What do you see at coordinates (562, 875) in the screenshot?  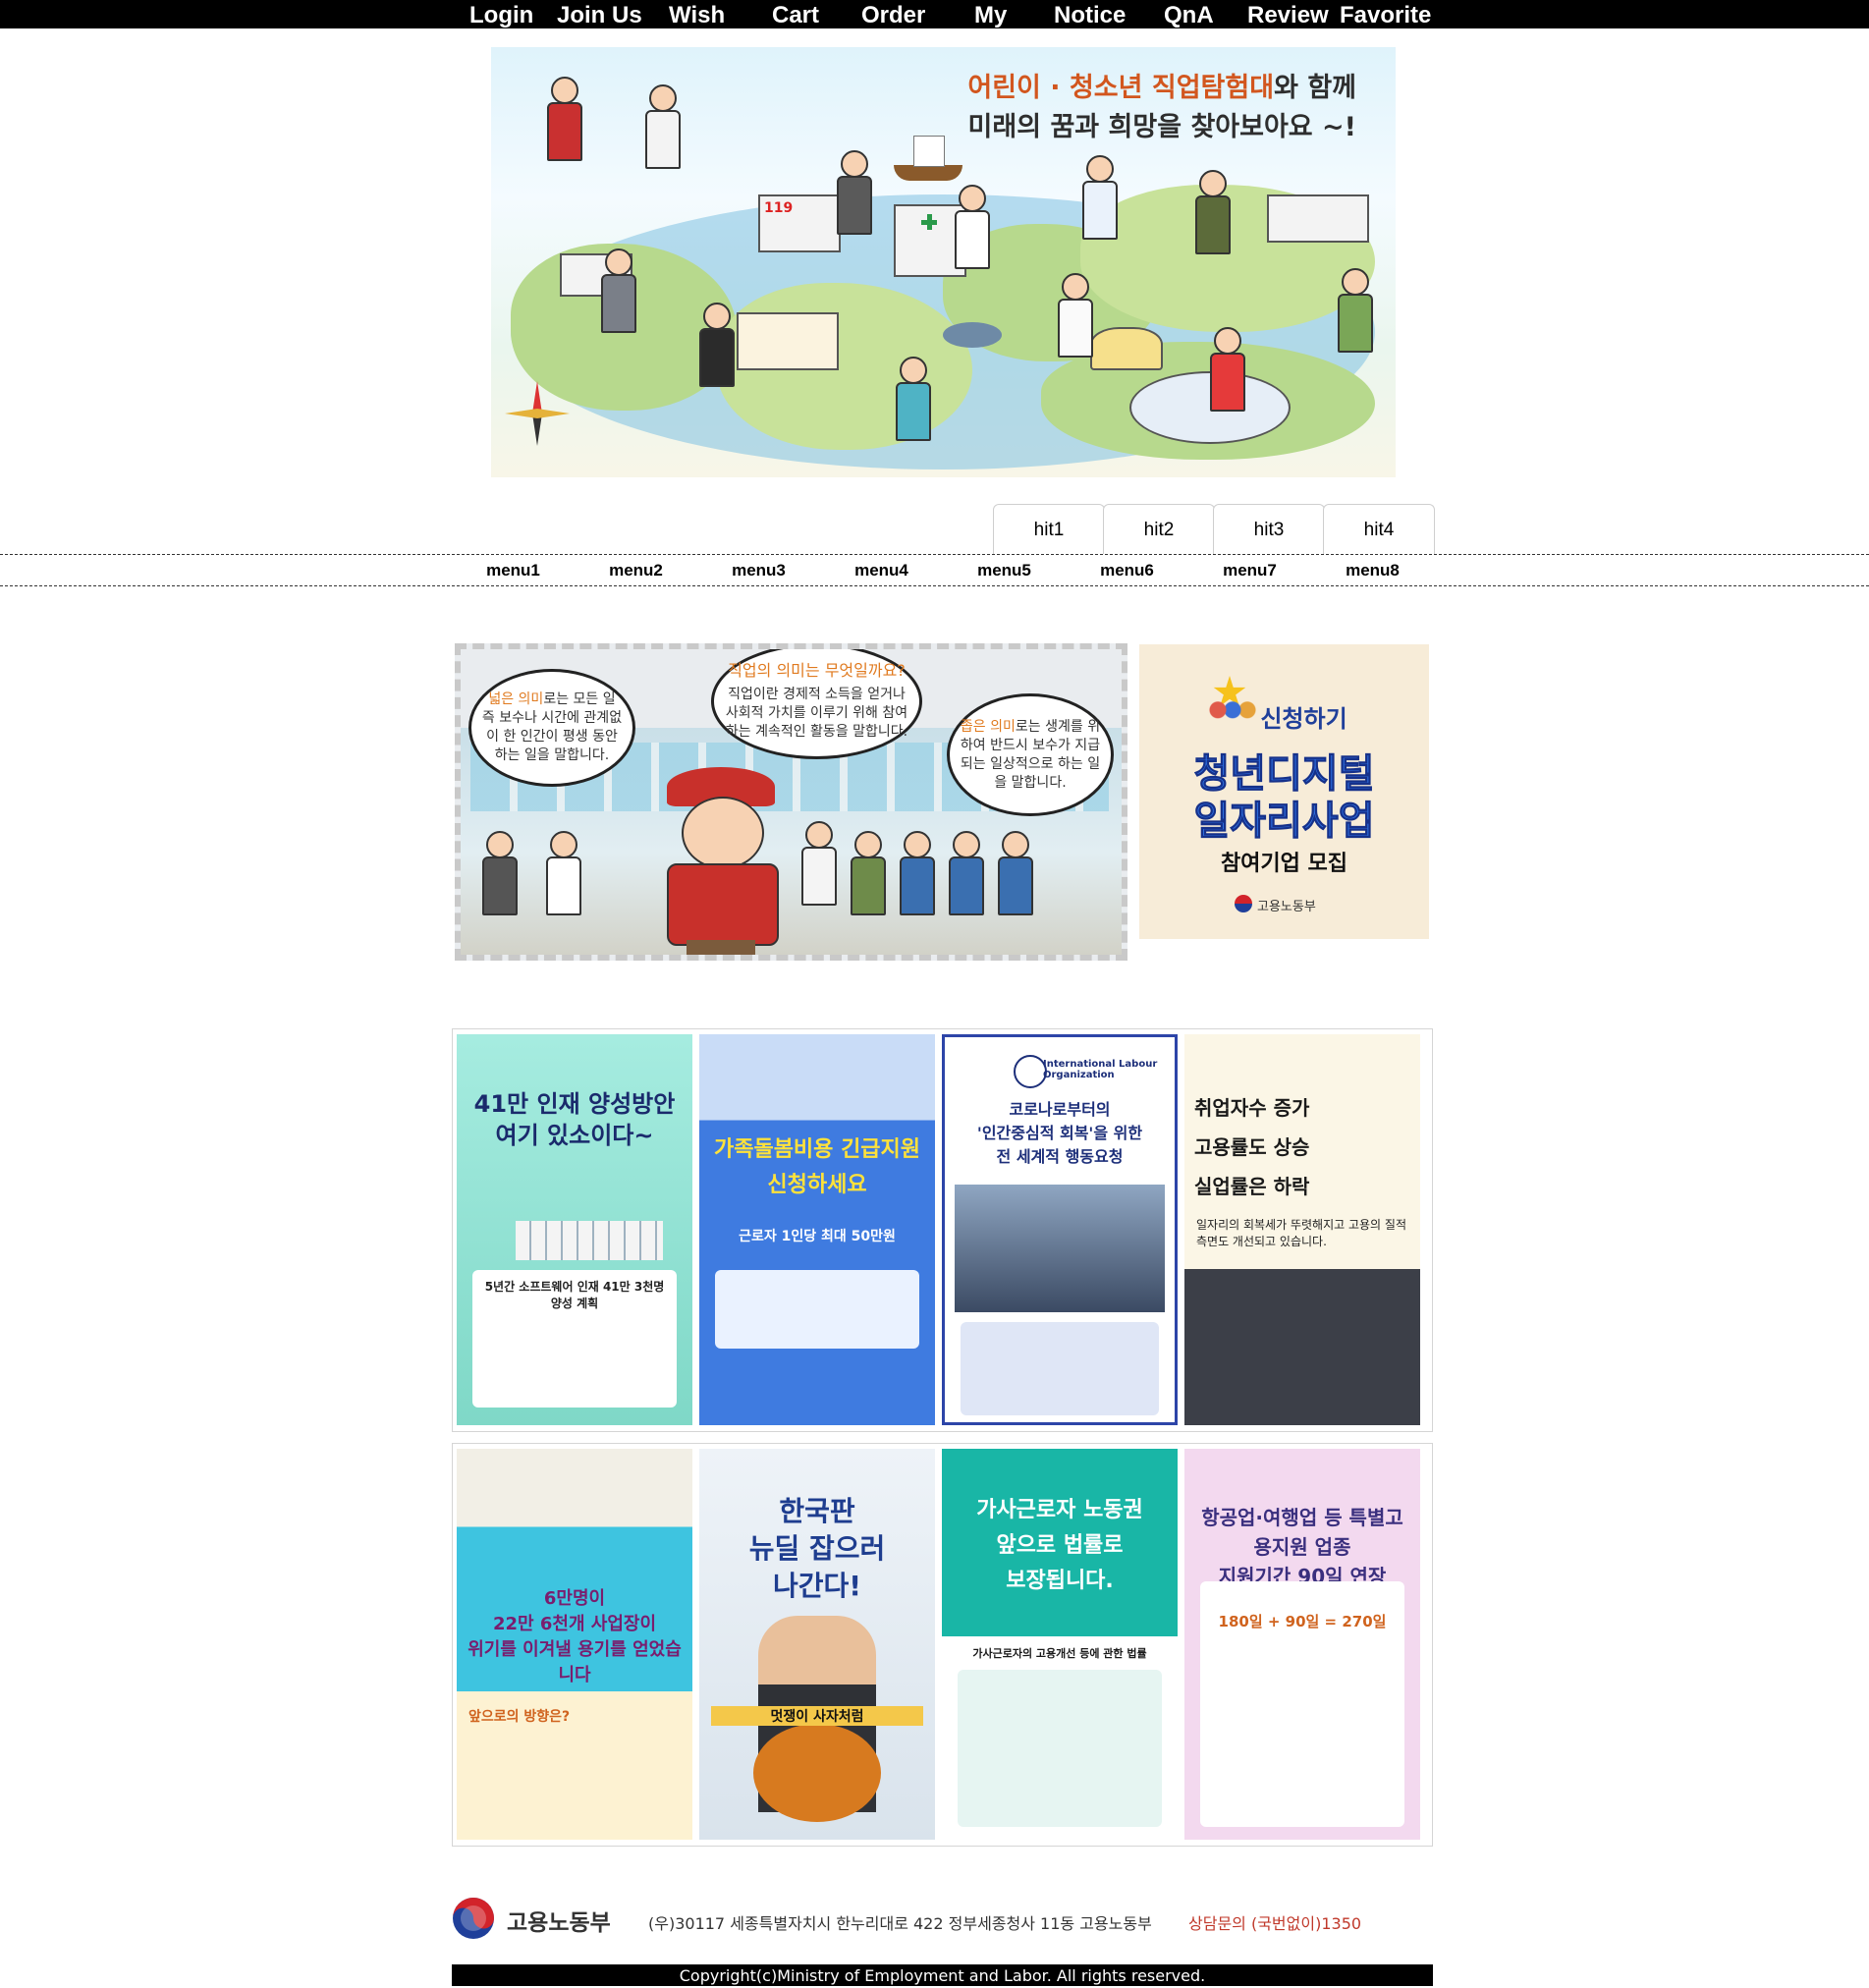 I see `comic-nurse` at bounding box center [562, 875].